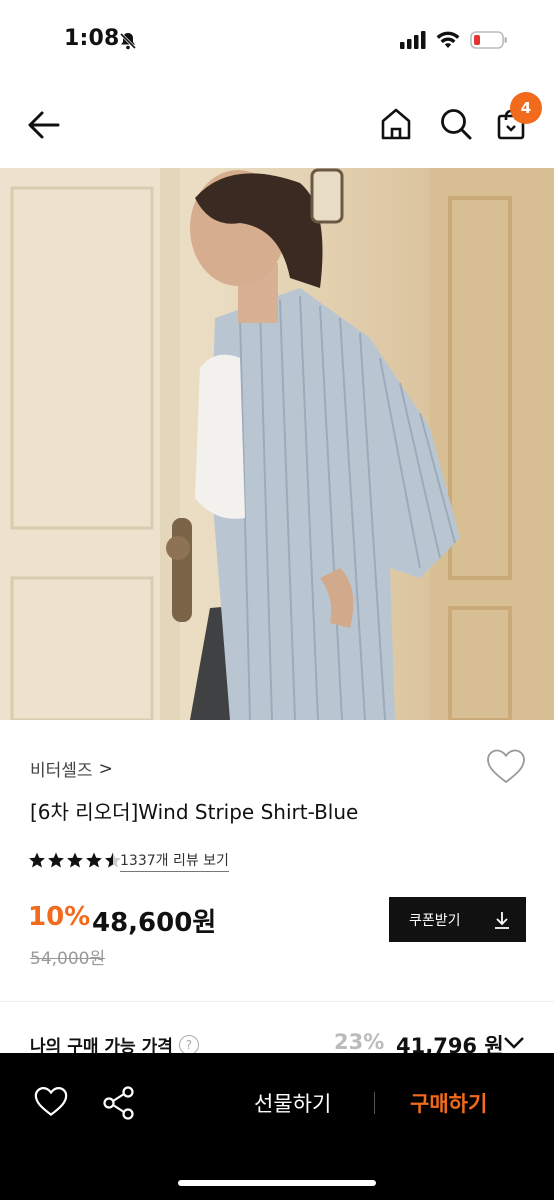 The image size is (554, 1200). Describe the element at coordinates (413, 40) in the screenshot. I see `signal-icon` at that location.